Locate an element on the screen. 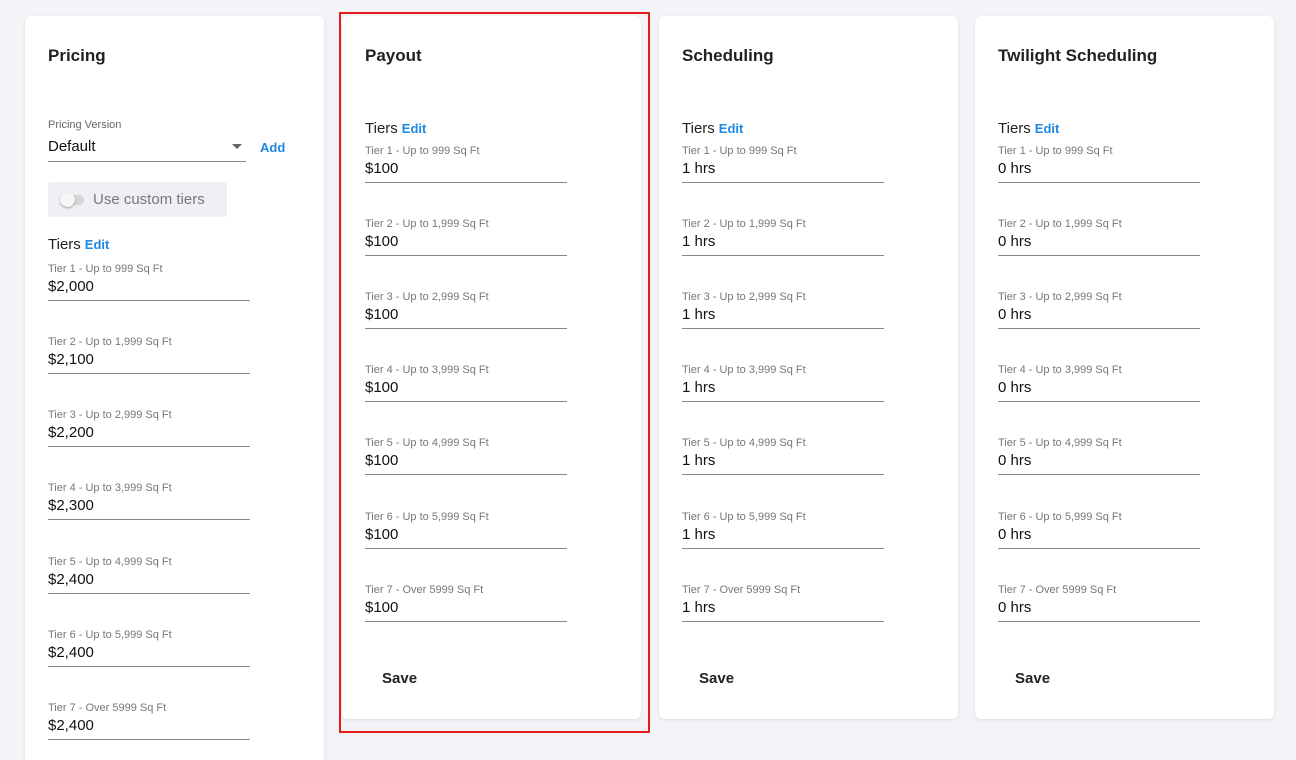  payout-tier-5-field: Tier 5 - Up to 4,999 Sq Ft $100 is located at coordinates (466, 456).